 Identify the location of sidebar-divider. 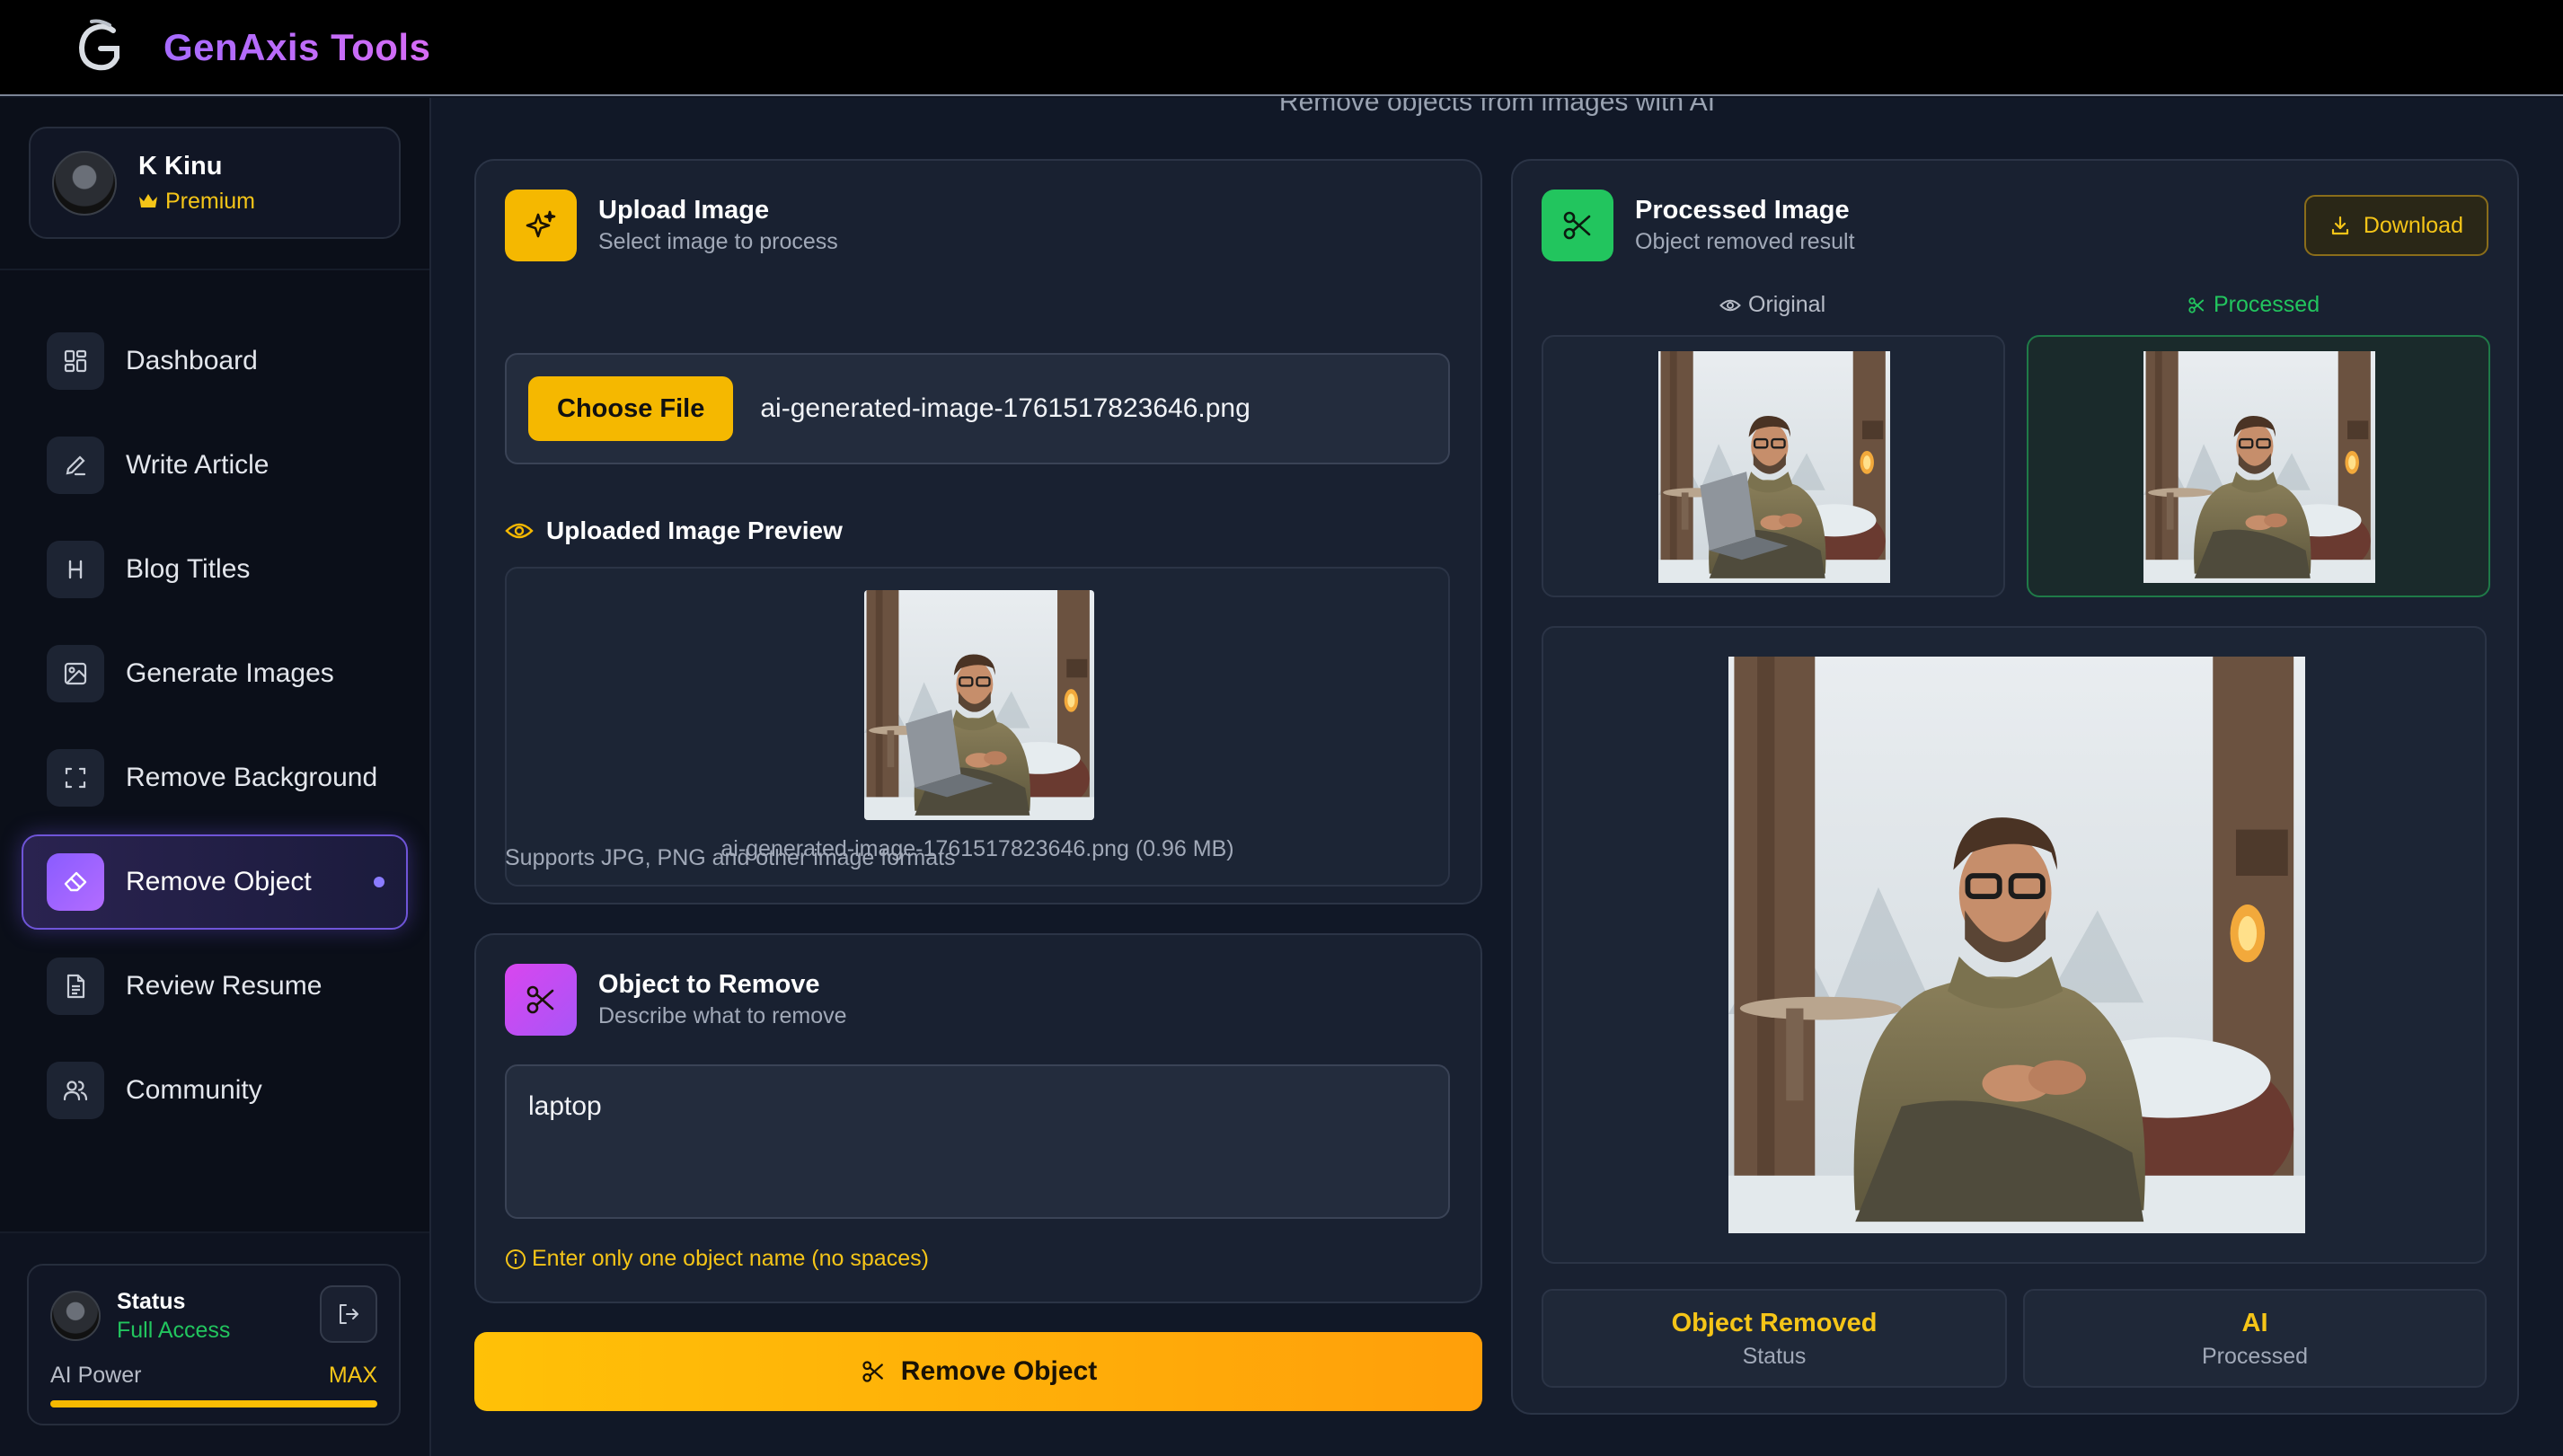
(214, 270).